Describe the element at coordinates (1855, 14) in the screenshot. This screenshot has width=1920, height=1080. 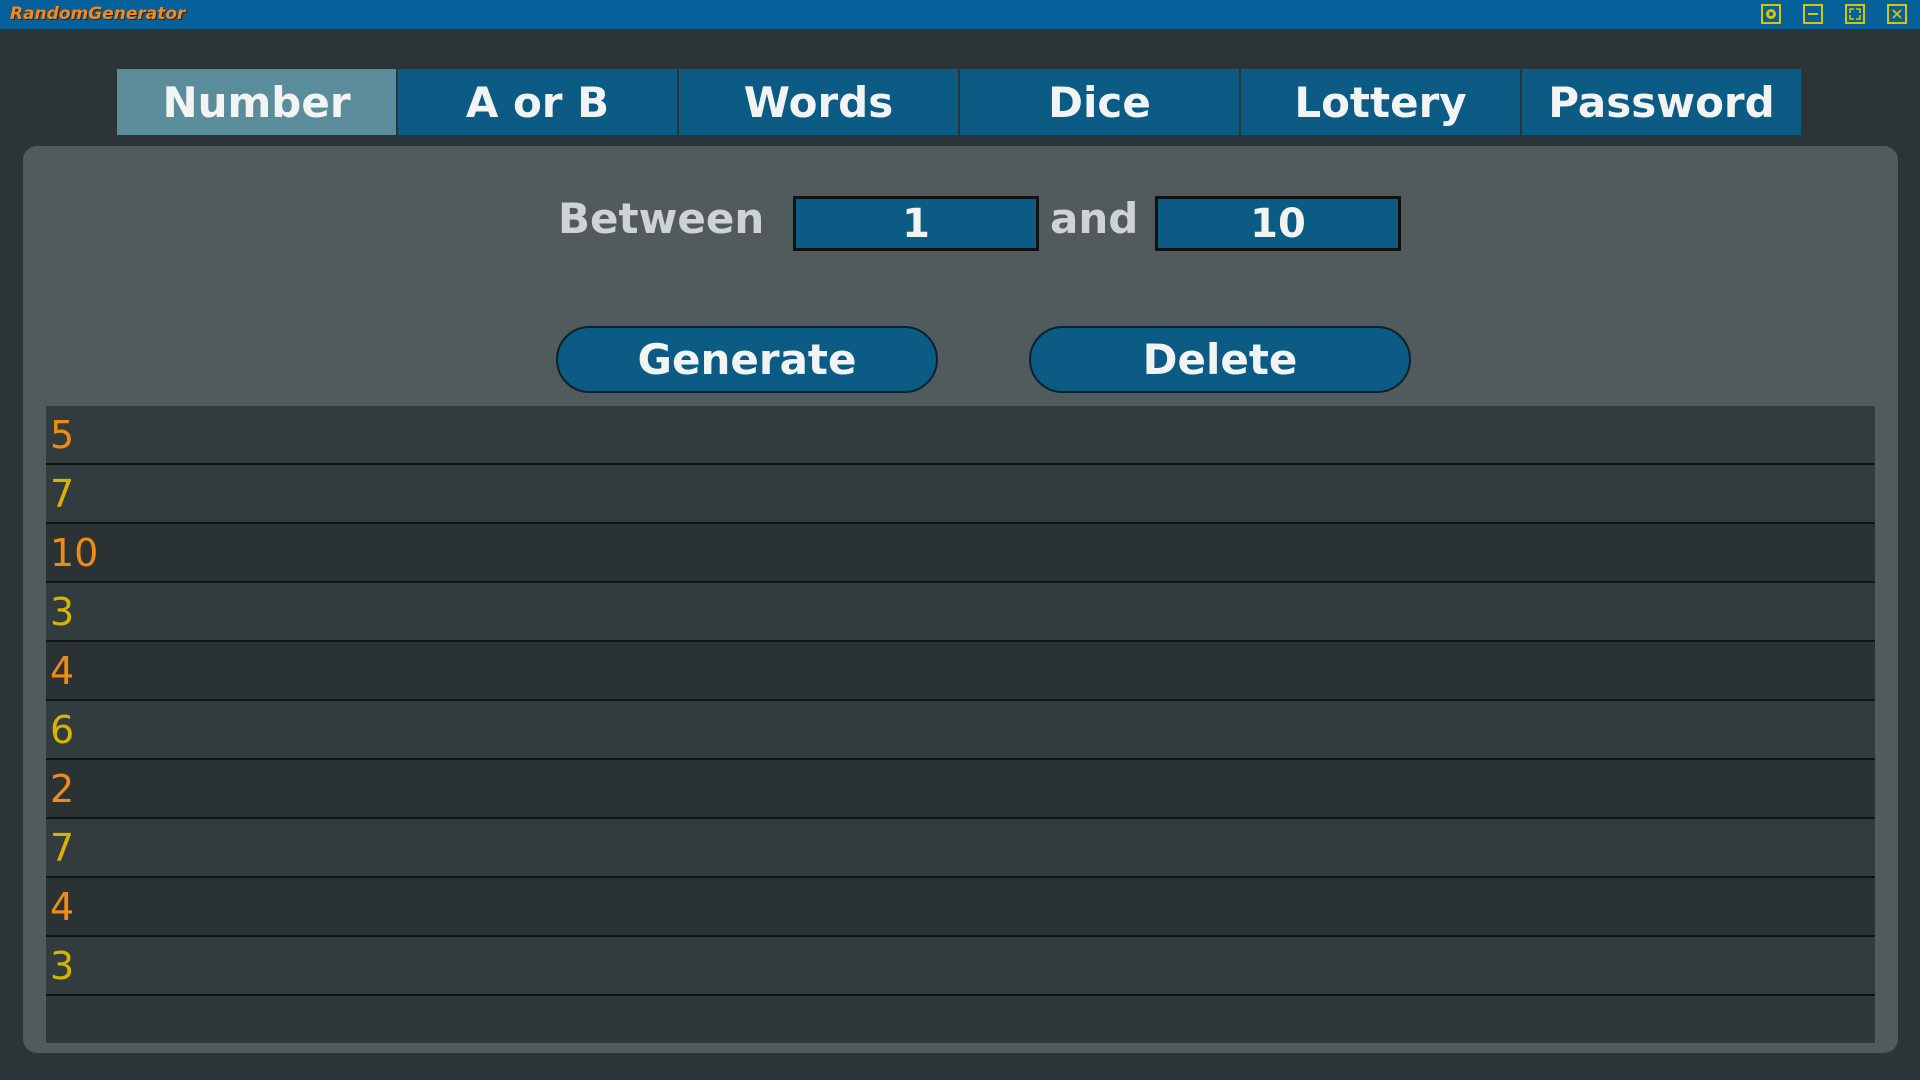
I see `maximize-icon` at that location.